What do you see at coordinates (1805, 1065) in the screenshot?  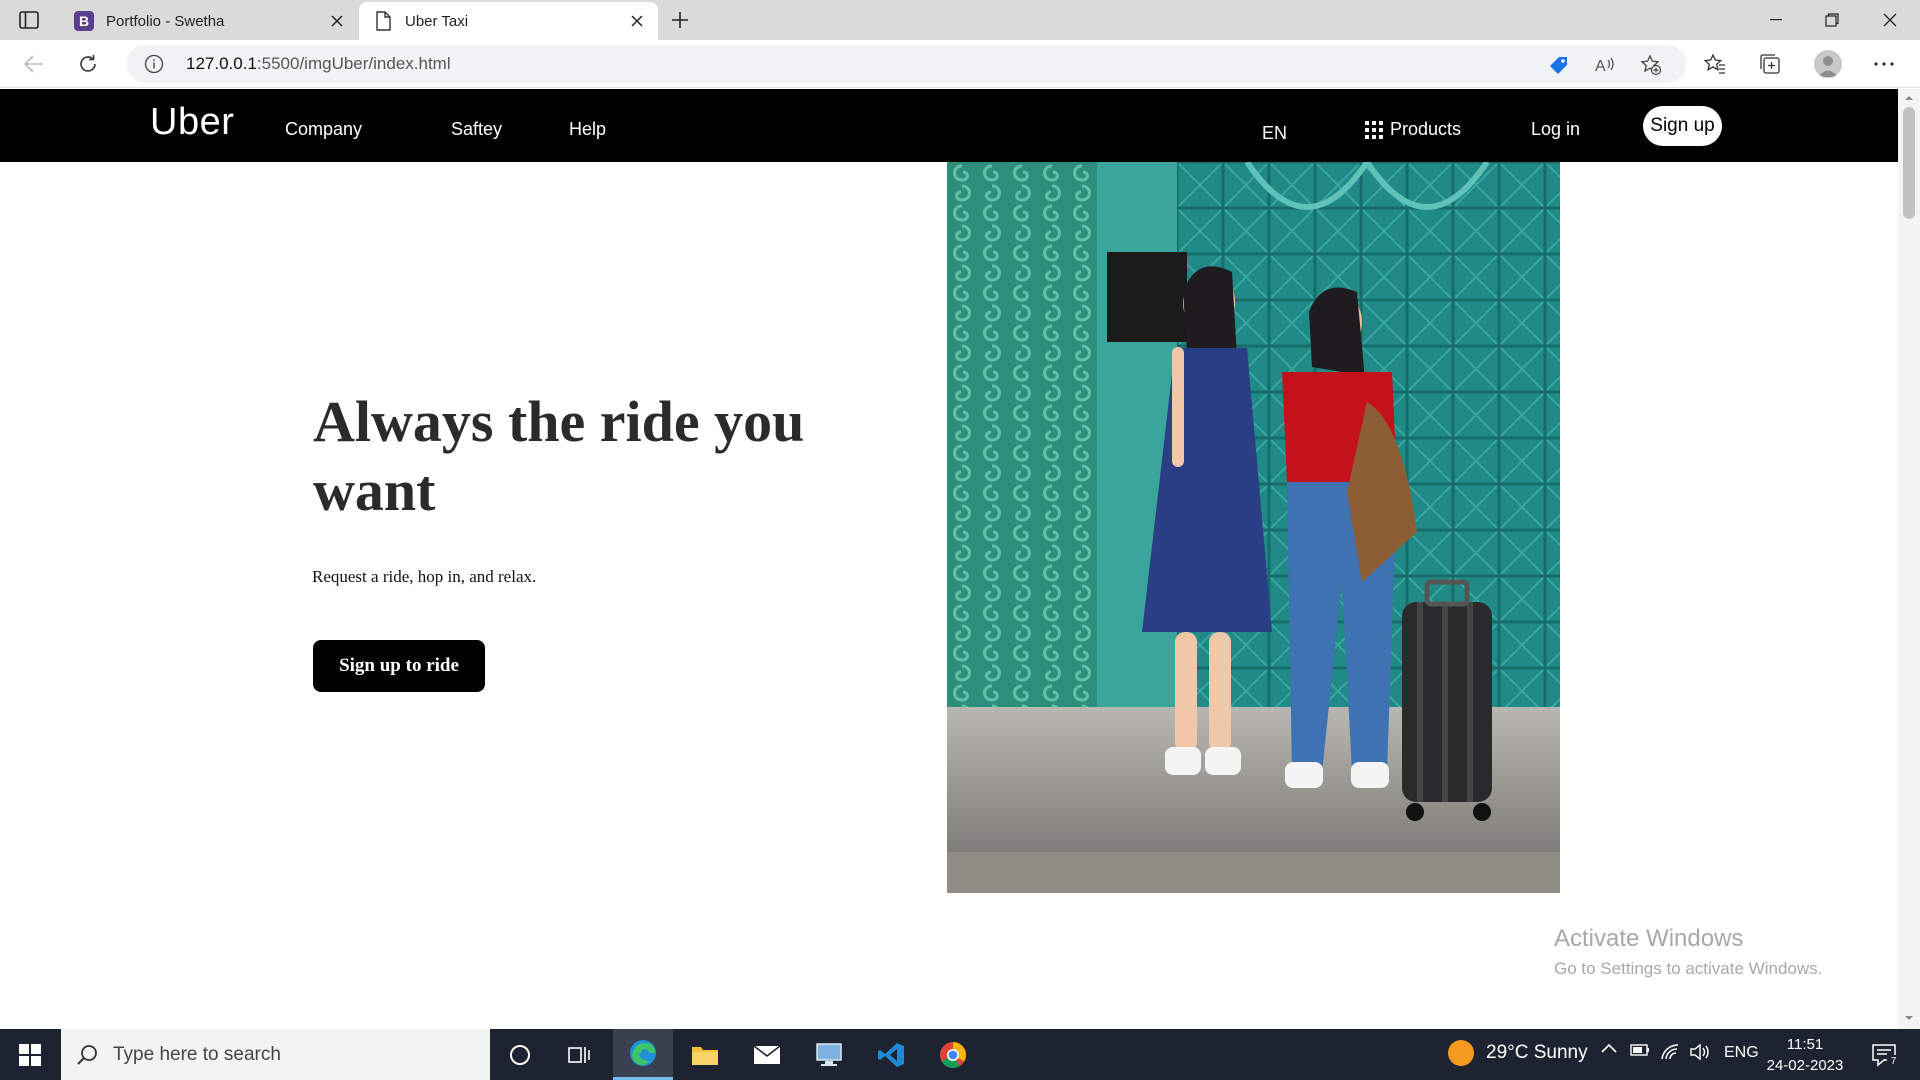 I see `clock-date: 24-02-2023` at bounding box center [1805, 1065].